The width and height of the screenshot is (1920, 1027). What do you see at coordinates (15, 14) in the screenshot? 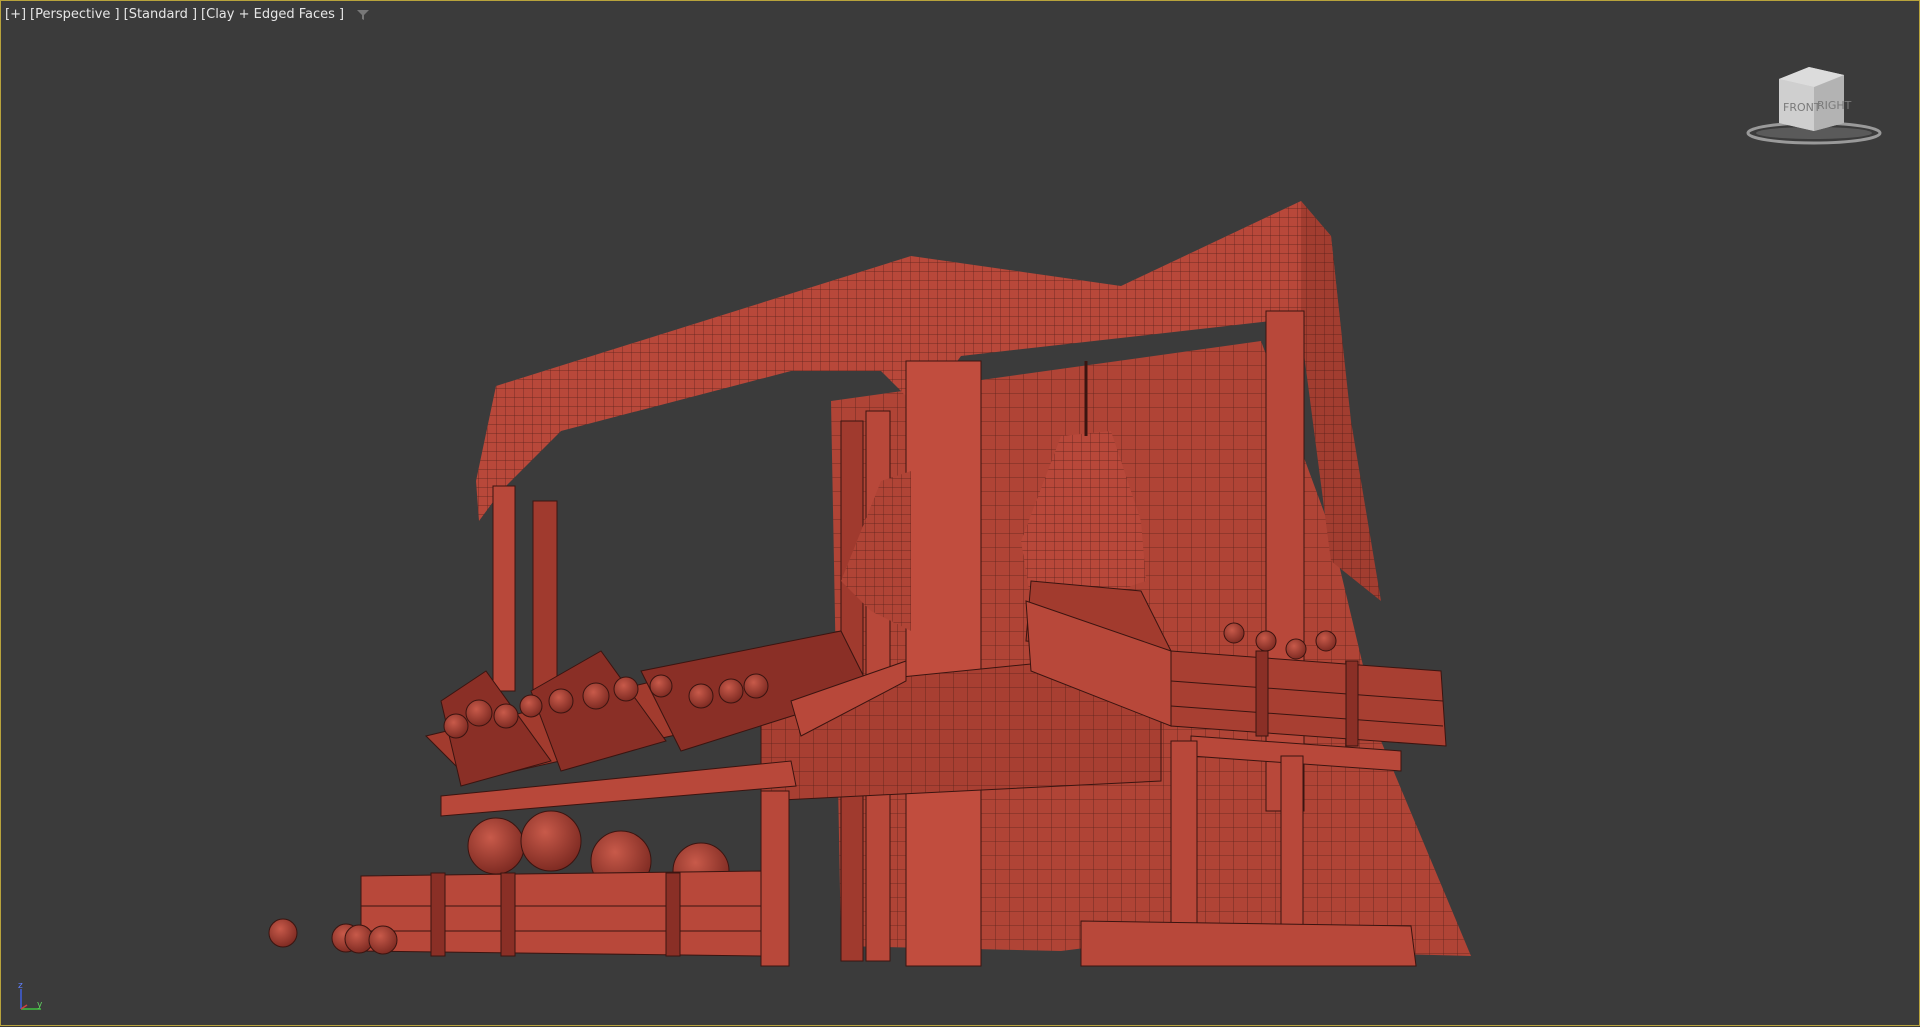
I see `viewport-menu-button: [+]` at bounding box center [15, 14].